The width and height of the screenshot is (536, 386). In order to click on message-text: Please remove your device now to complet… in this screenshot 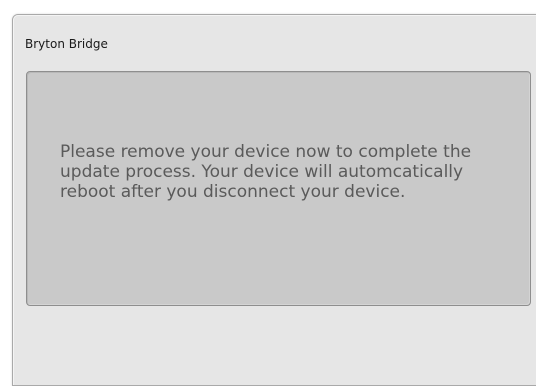, I will do `click(266, 172)`.